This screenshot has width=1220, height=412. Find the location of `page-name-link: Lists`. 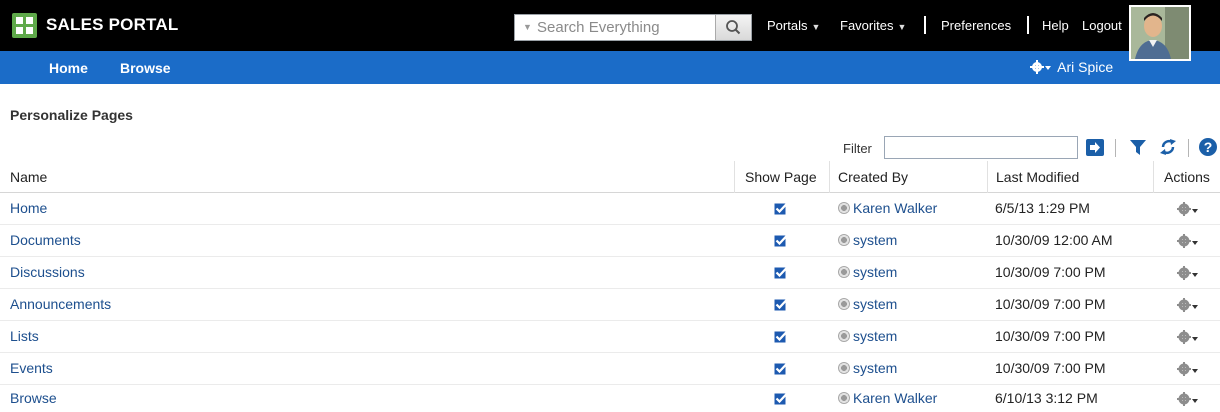

page-name-link: Lists is located at coordinates (24, 336).